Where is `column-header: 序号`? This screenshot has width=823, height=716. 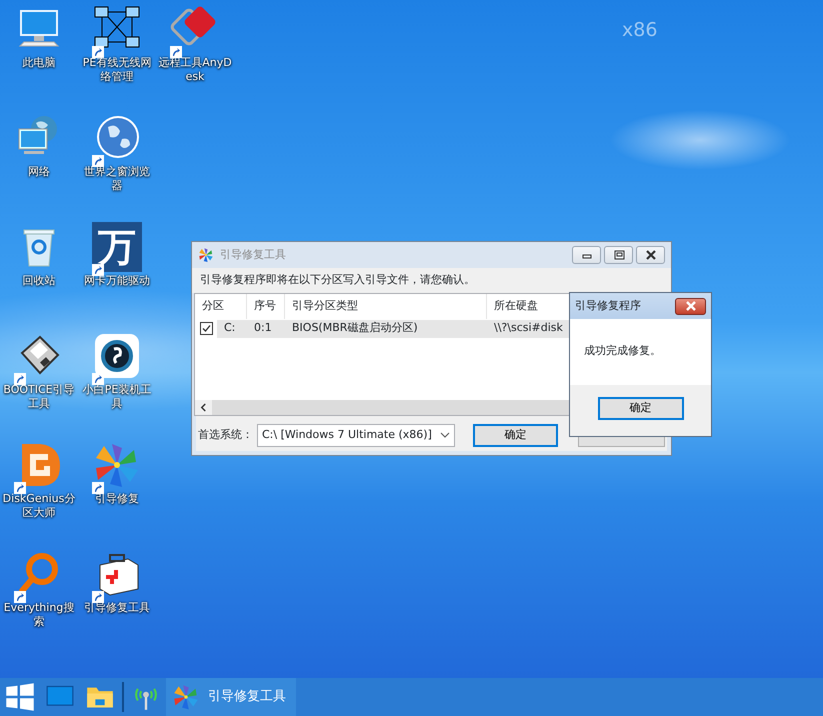 column-header: 序号 is located at coordinates (266, 306).